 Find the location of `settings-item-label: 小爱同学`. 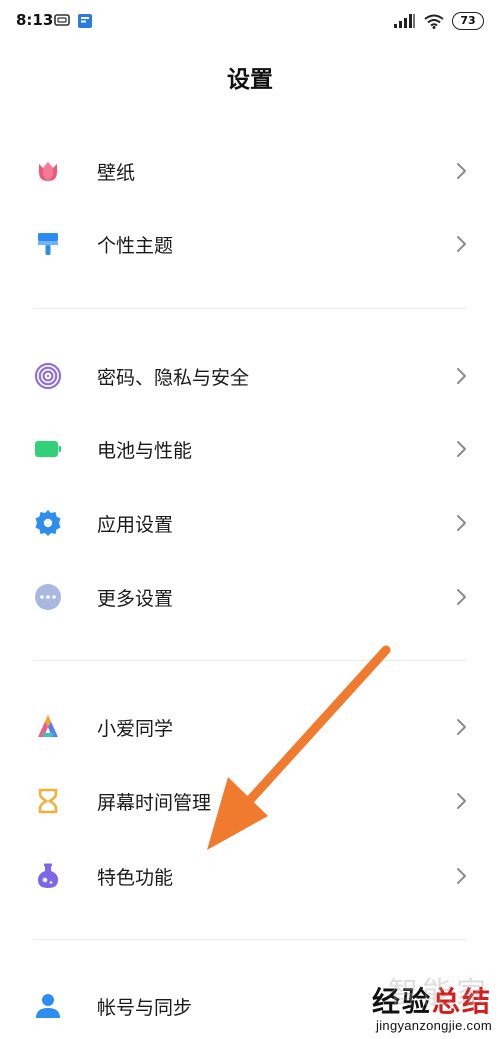

settings-item-label: 小爱同学 is located at coordinates (135, 729).